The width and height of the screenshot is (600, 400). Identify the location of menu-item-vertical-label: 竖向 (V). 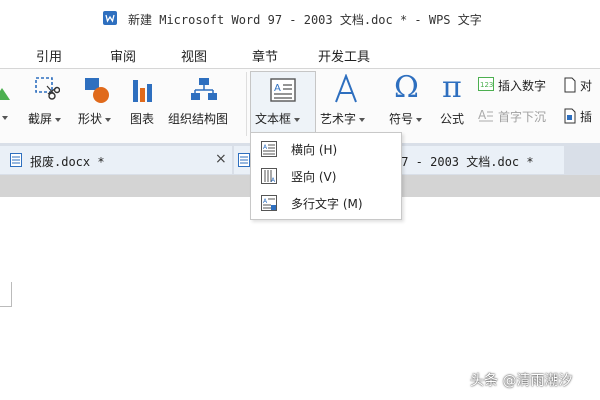
(314, 177).